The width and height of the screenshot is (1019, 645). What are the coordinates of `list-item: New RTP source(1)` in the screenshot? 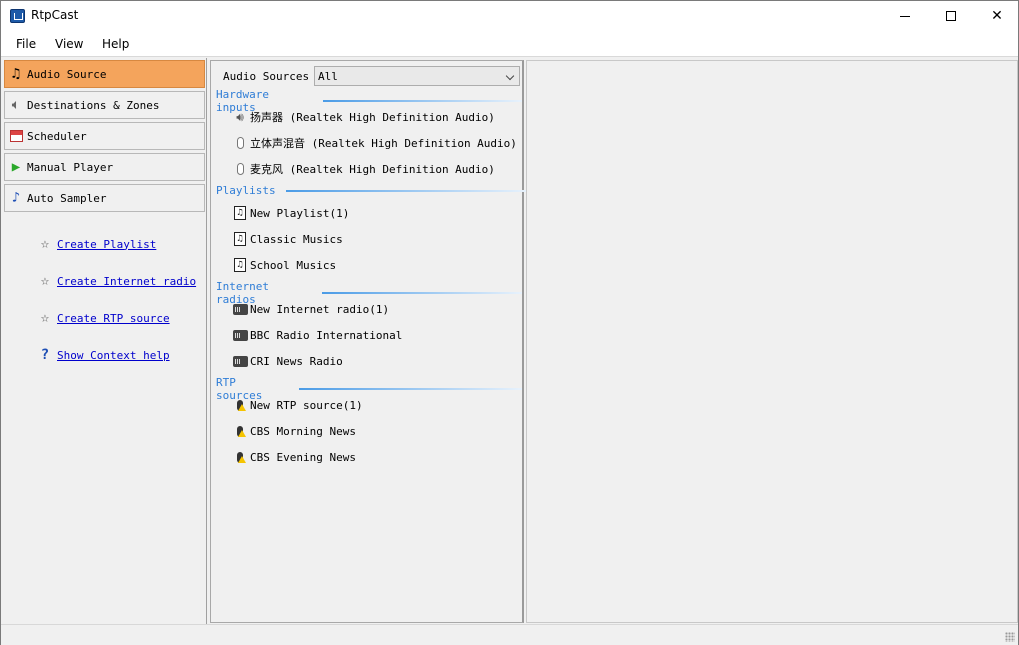 It's located at (297, 405).